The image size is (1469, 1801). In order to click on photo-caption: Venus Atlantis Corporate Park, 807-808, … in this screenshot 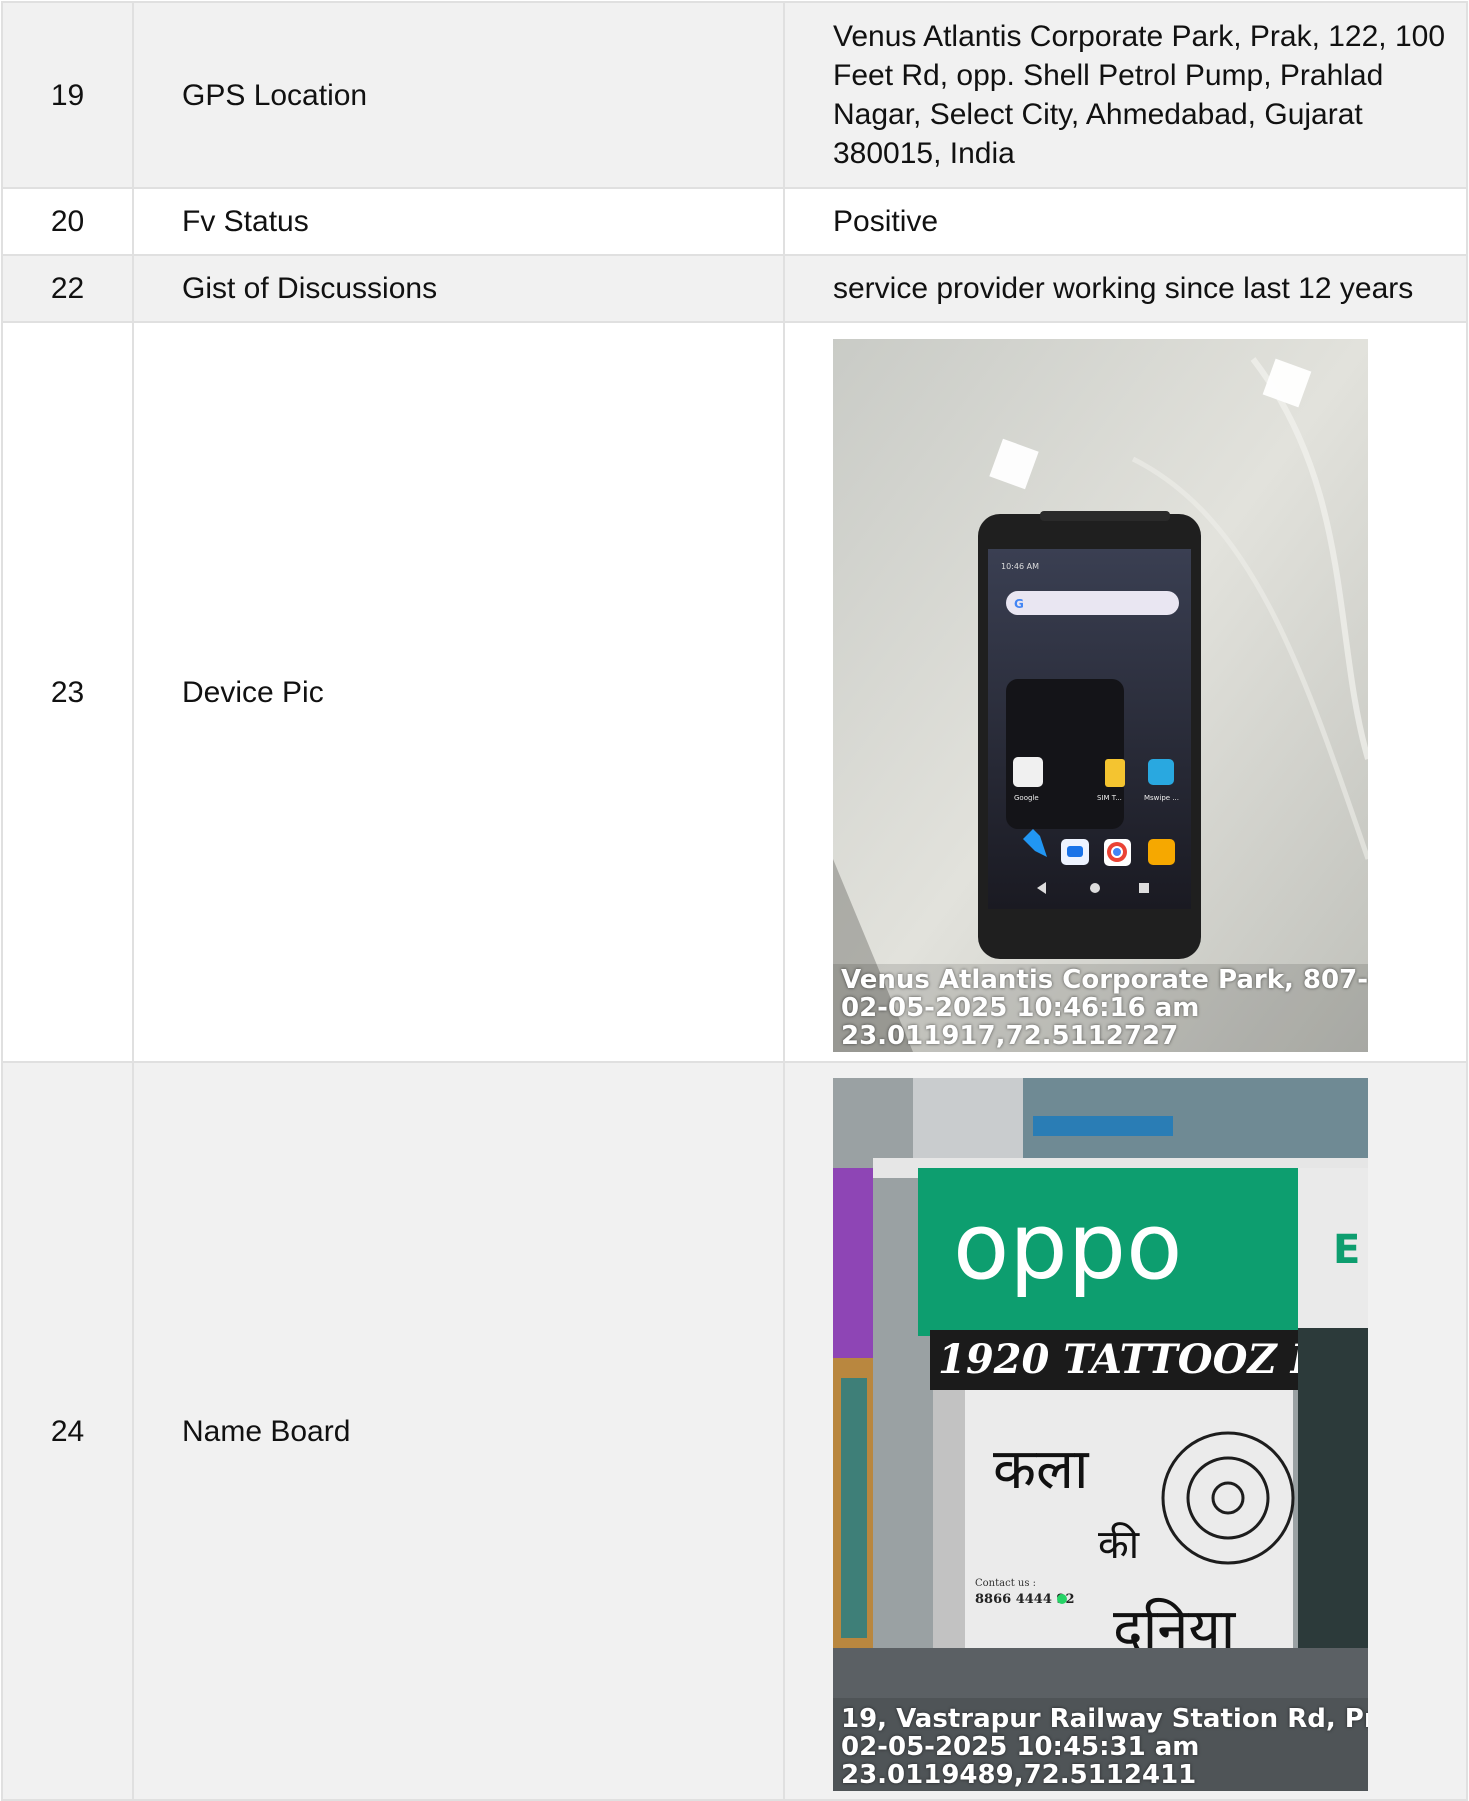, I will do `click(1104, 1008)`.